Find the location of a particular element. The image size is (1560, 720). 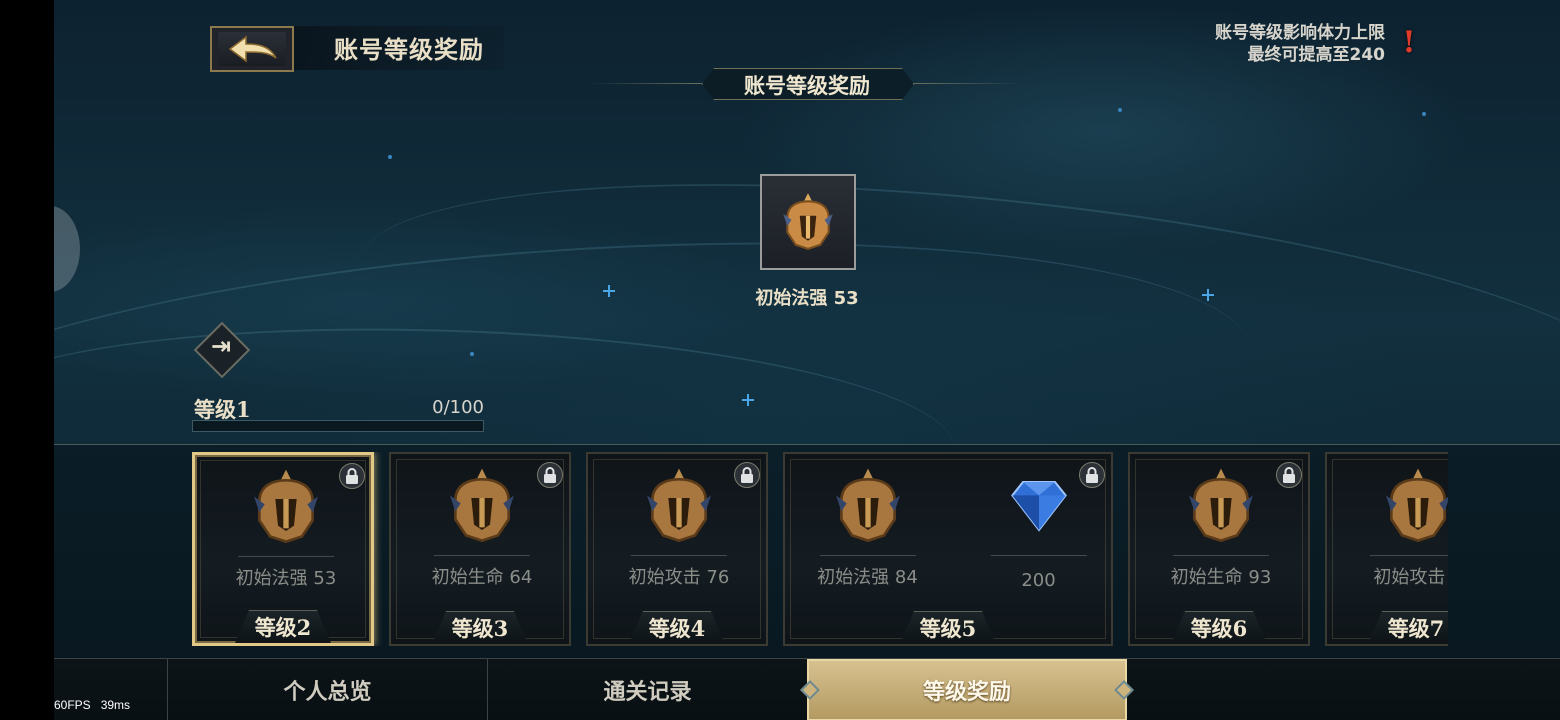

bottom-tab-bar: 个人总览 通关记录 等级奖励 is located at coordinates (807, 689).